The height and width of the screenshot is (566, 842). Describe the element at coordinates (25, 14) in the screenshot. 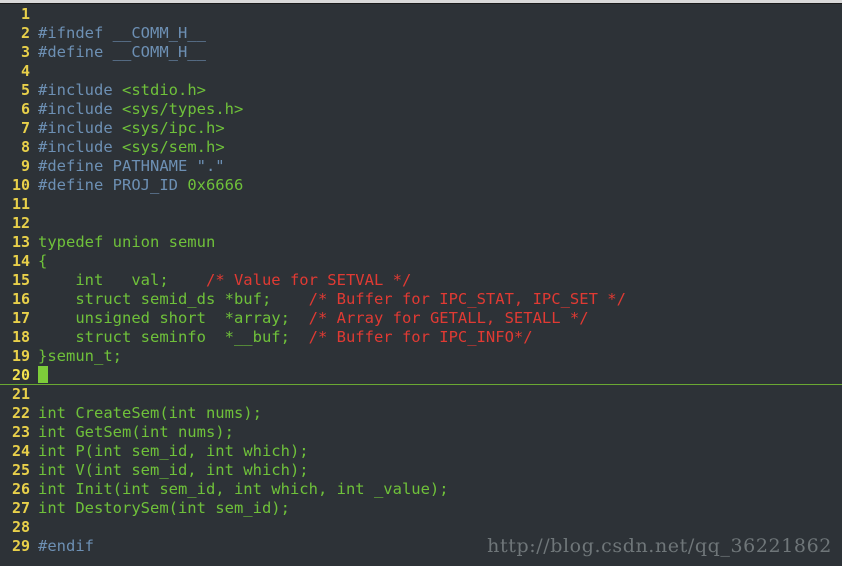

I see `line-number: 1` at that location.